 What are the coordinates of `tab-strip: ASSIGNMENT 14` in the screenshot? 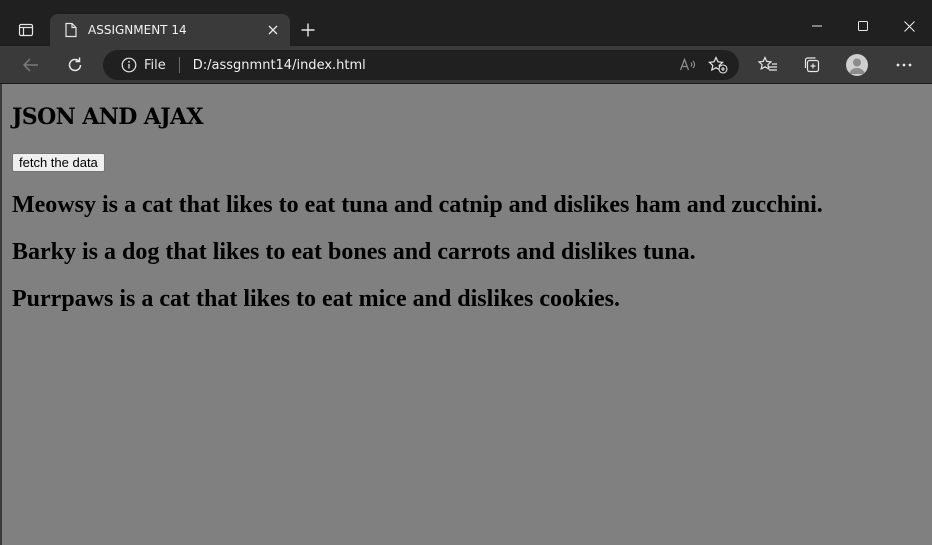 It's located at (466, 23).